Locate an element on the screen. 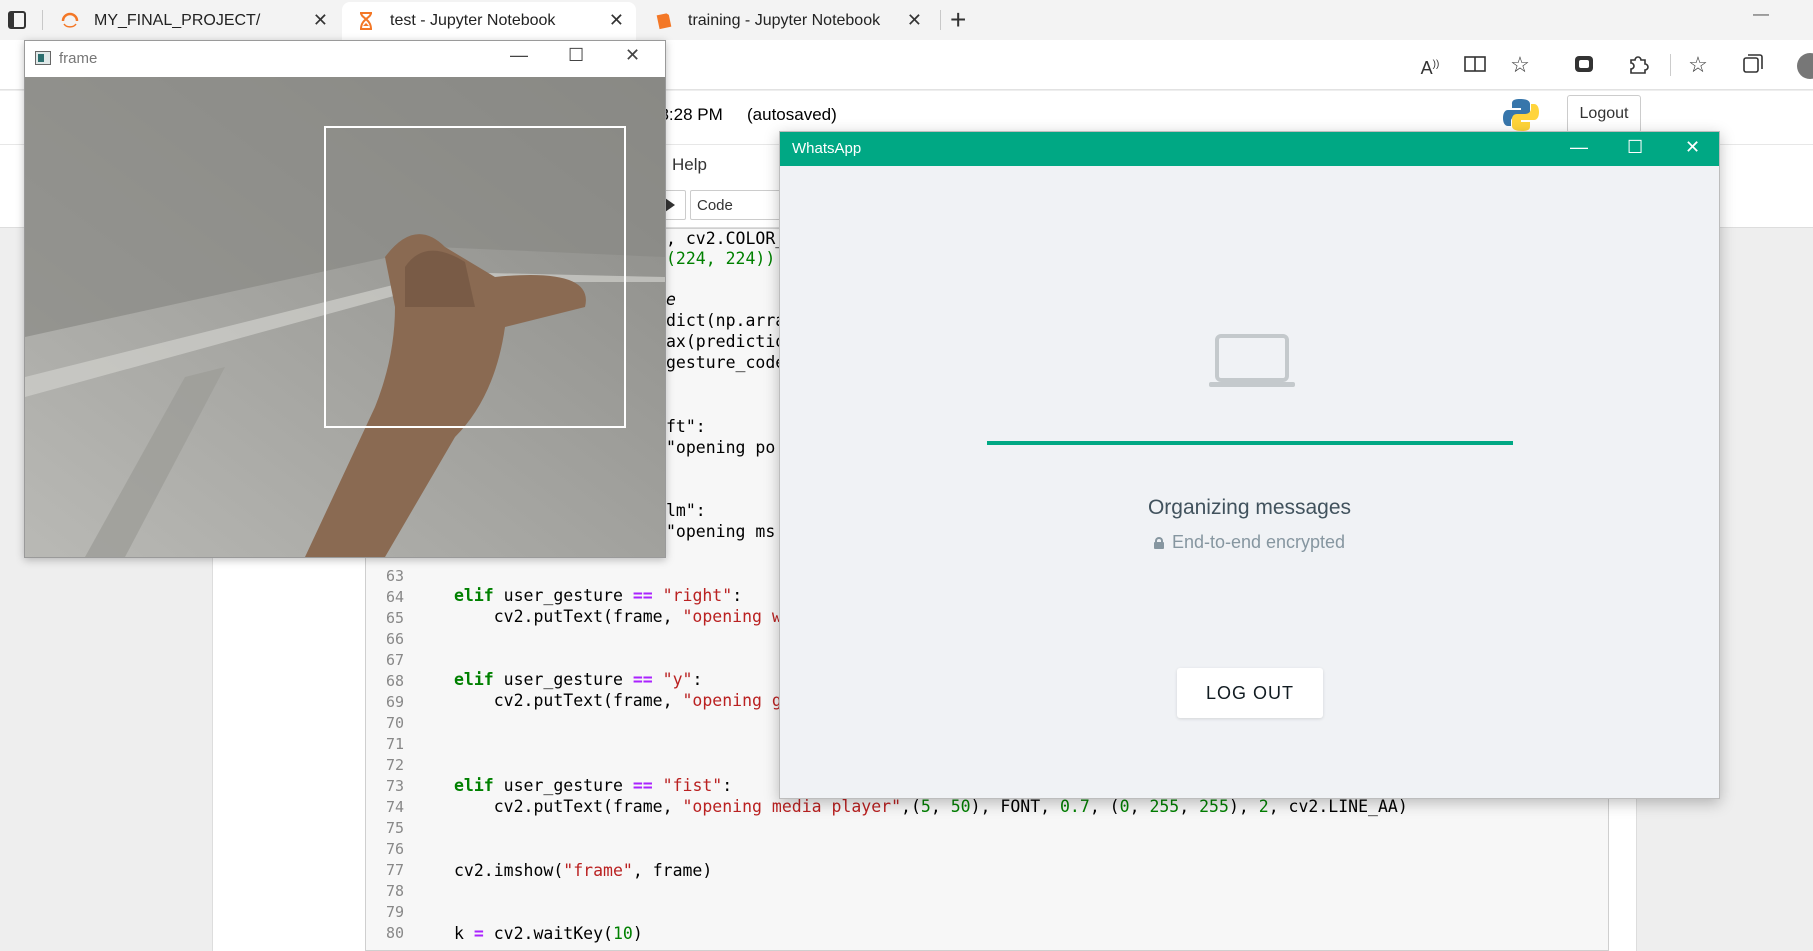  profile-avatar is located at coordinates (1805, 66).